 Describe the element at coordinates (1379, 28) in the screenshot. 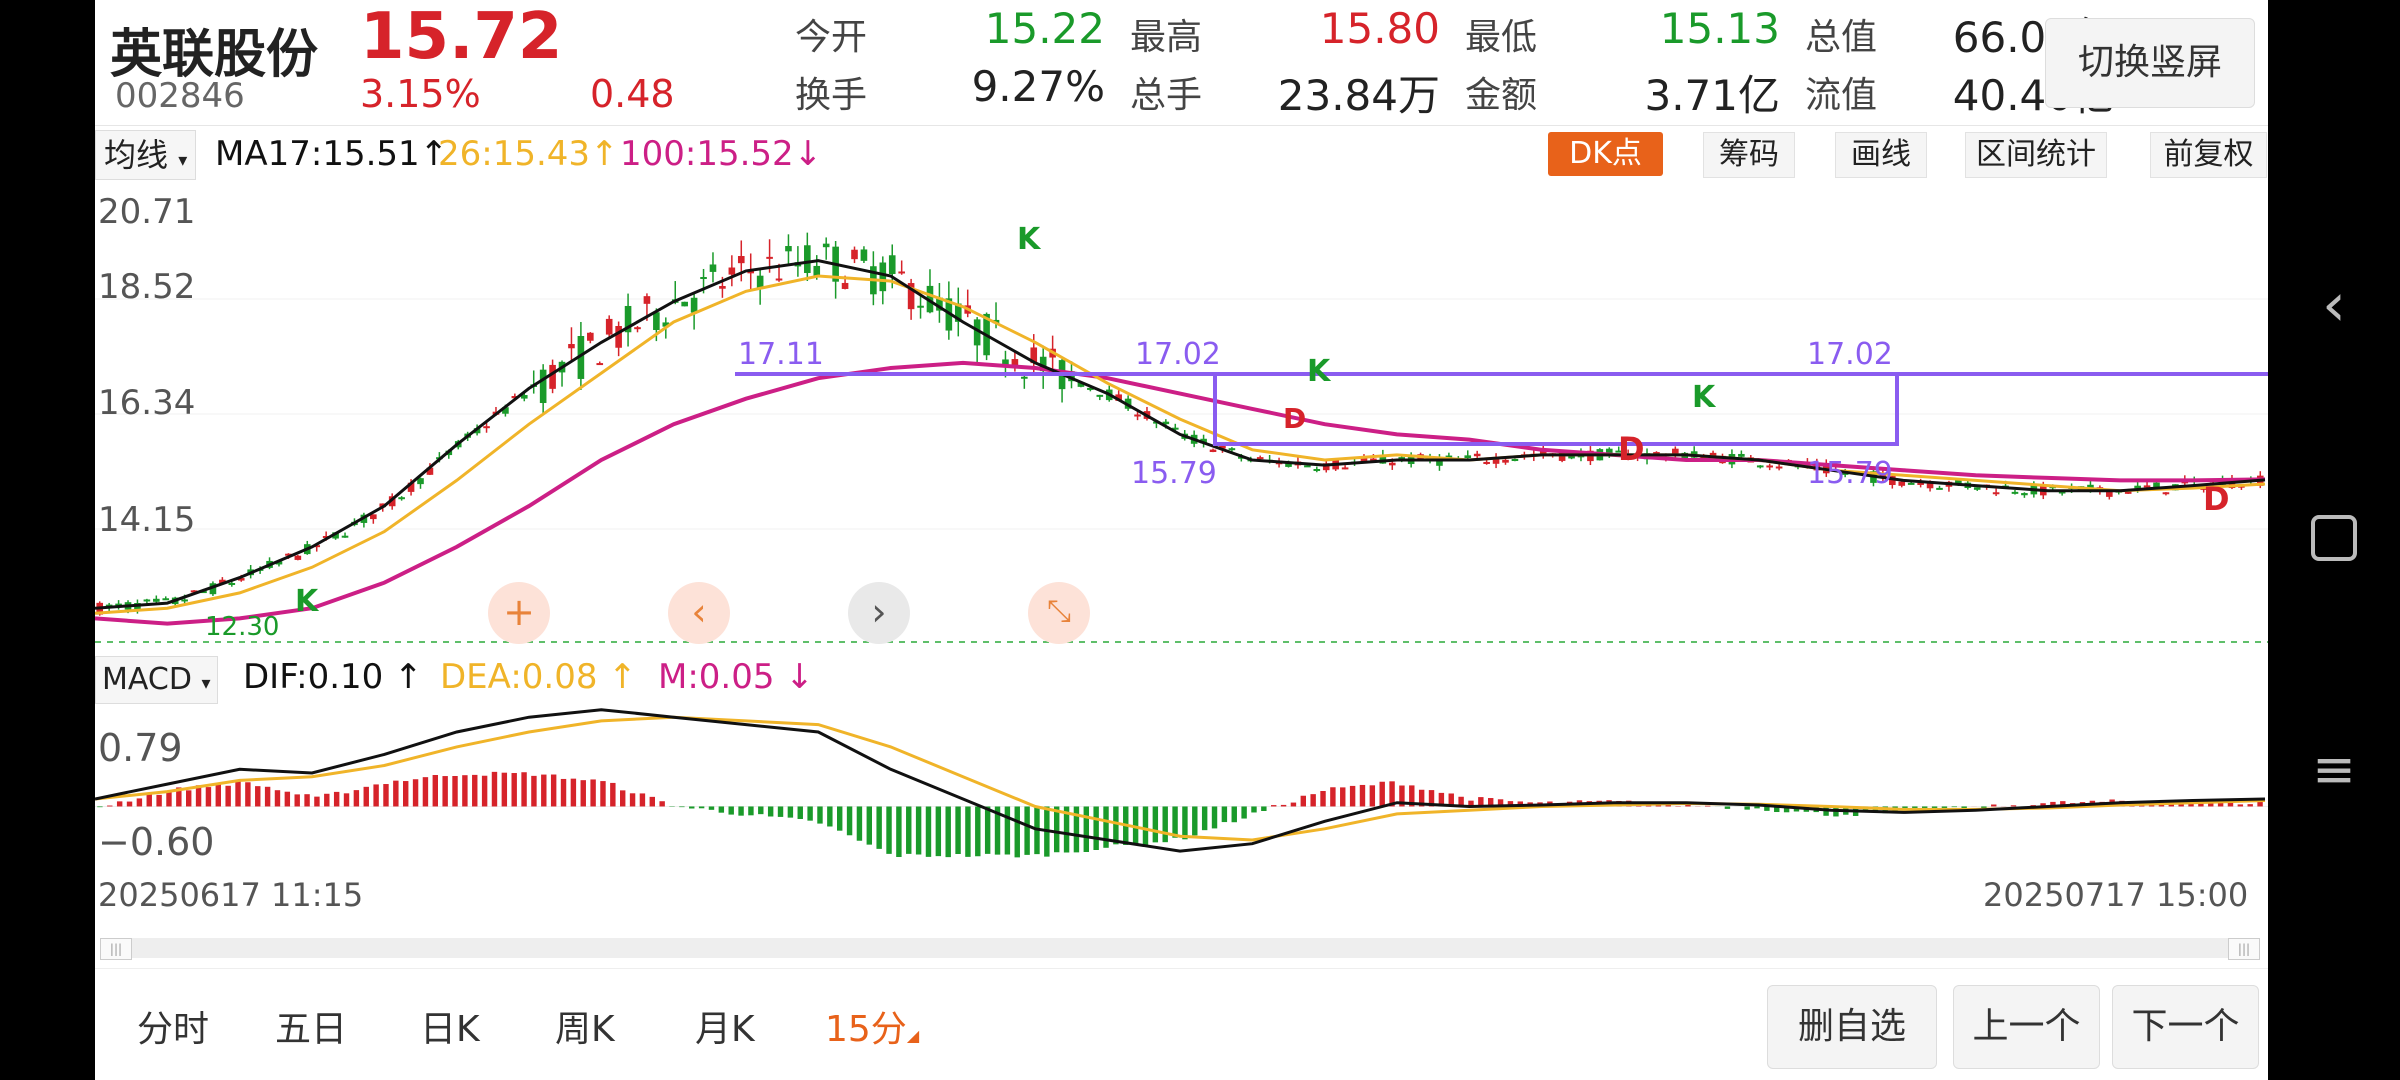

I see `stat-value: 15.80` at that location.